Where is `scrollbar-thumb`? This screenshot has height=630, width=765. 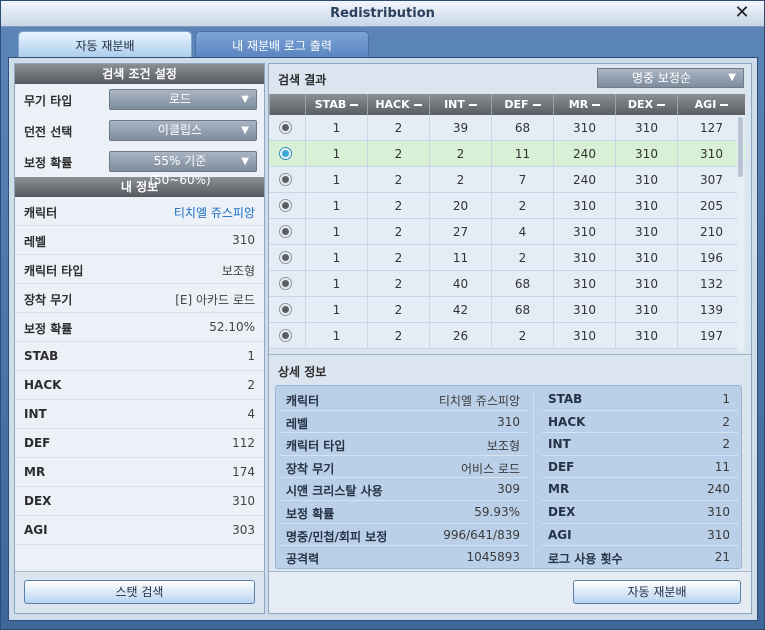 scrollbar-thumb is located at coordinates (740, 147).